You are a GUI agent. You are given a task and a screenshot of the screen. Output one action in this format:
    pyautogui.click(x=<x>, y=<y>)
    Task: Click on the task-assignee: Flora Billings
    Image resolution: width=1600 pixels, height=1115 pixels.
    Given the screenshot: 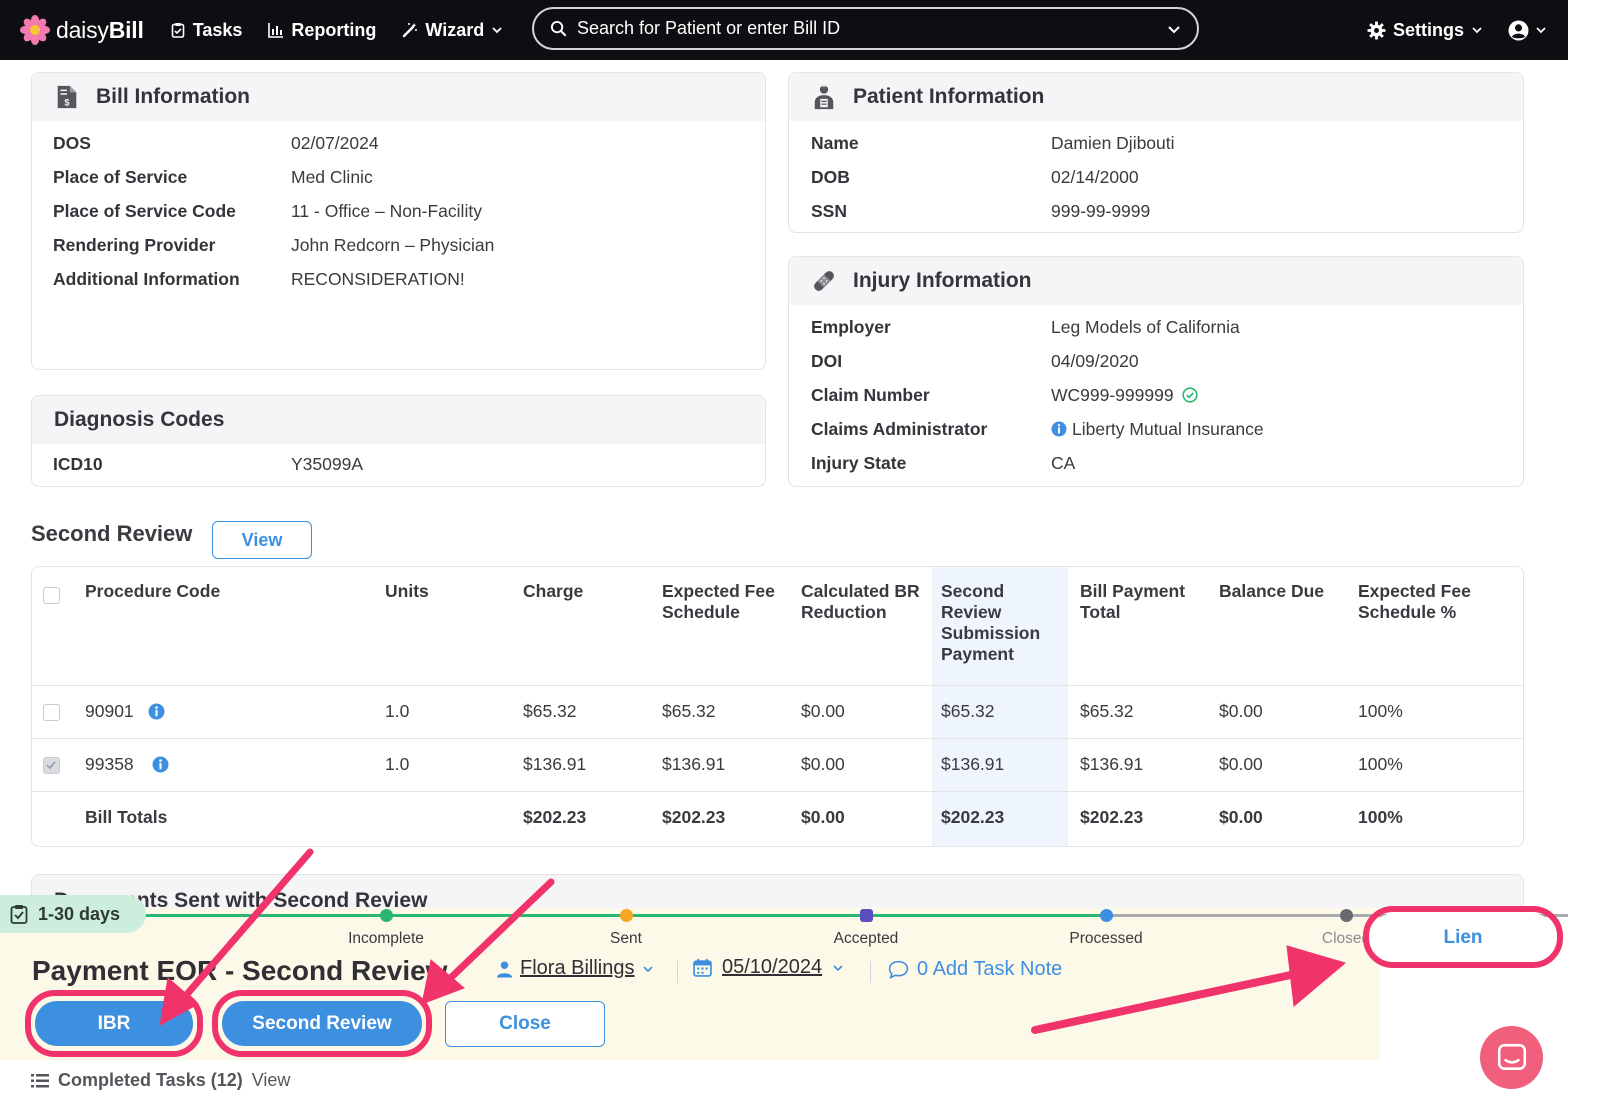 What is the action you would take?
    pyautogui.click(x=575, y=968)
    